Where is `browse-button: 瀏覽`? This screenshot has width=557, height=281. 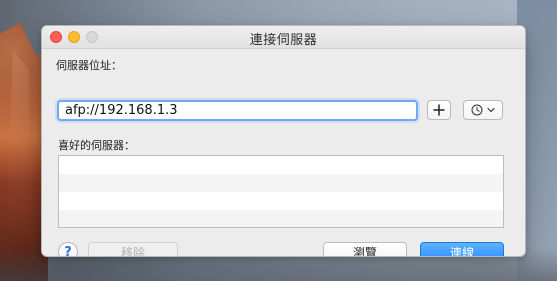
browse-button: 瀏覽 is located at coordinates (365, 249).